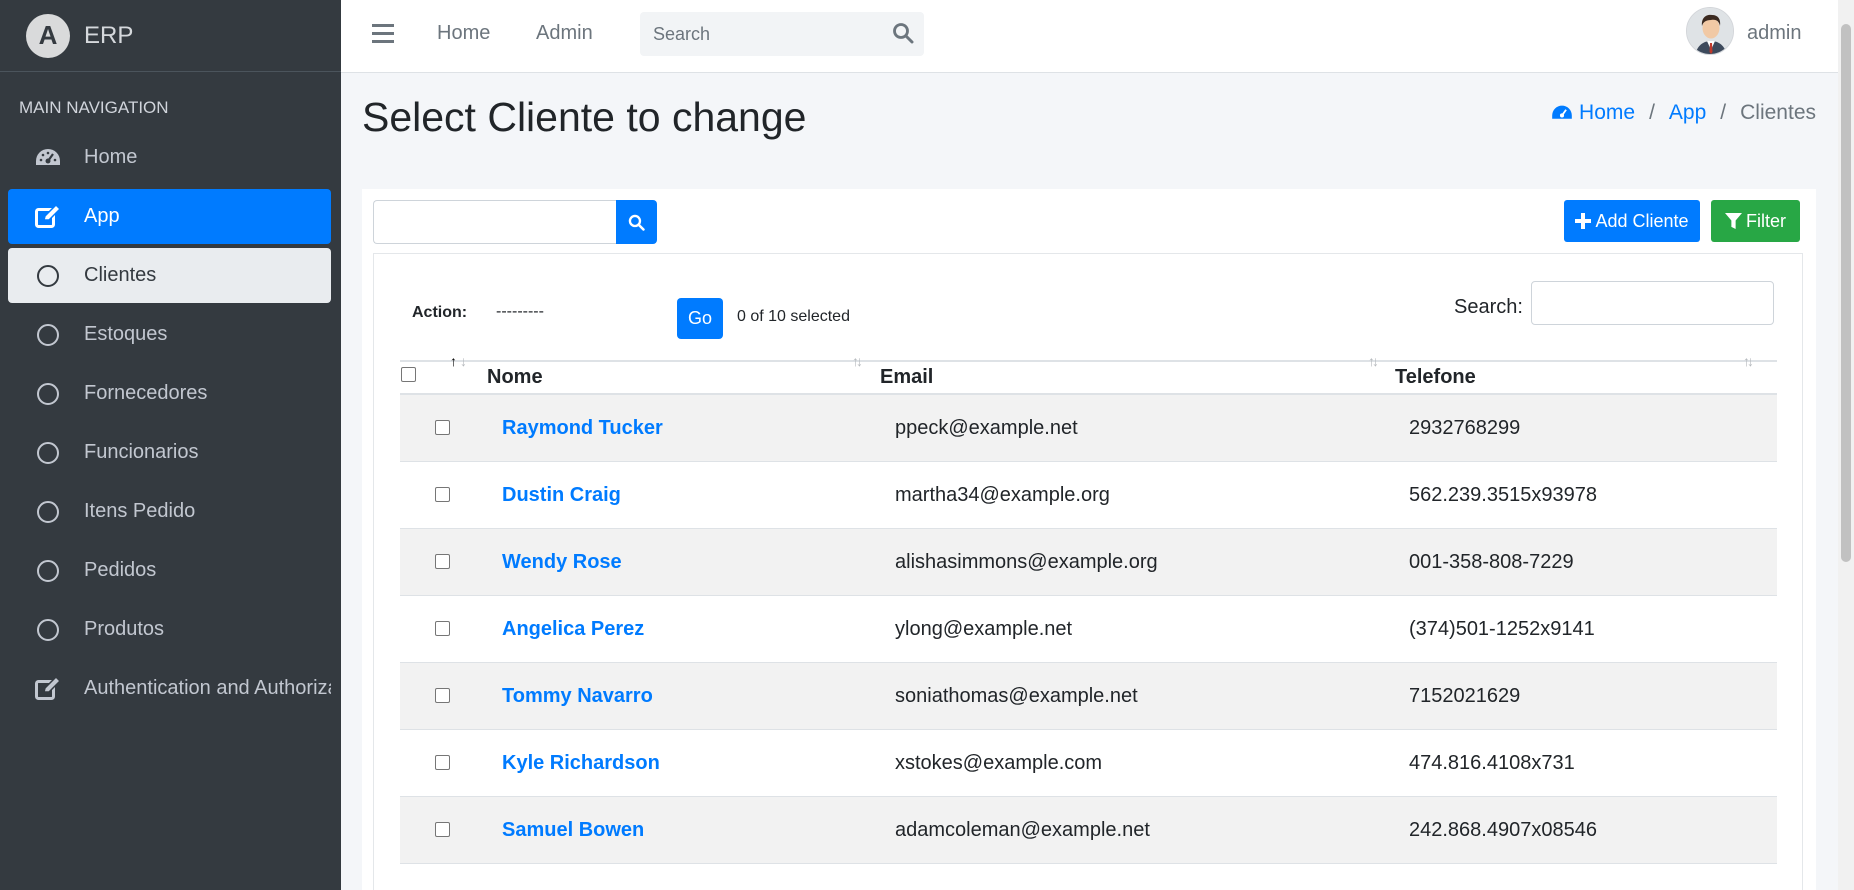 Image resolution: width=1854 pixels, height=890 pixels. Describe the element at coordinates (1583, 221) in the screenshot. I see `plus-icon` at that location.